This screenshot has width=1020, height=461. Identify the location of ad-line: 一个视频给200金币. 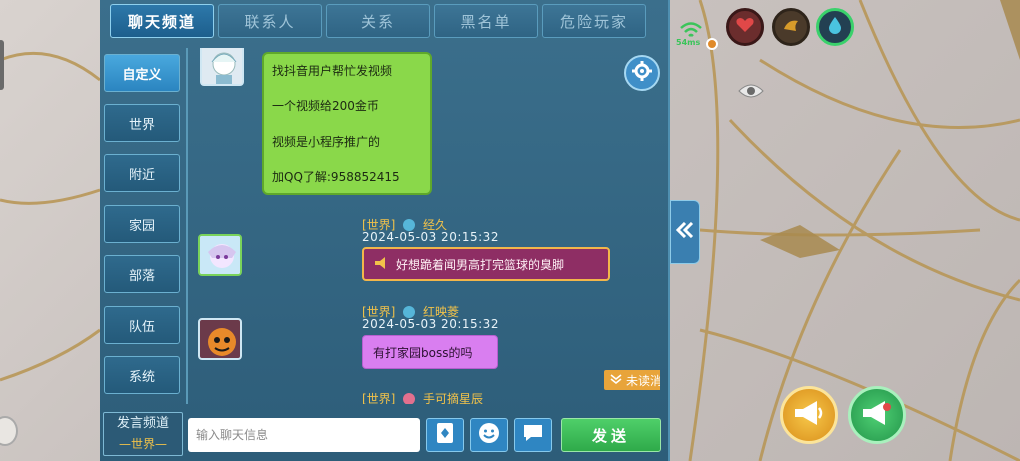
(325, 106).